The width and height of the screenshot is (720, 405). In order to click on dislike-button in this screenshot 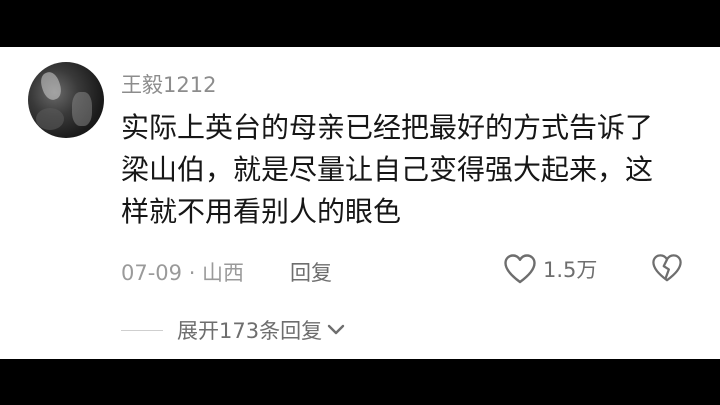, I will do `click(667, 269)`.